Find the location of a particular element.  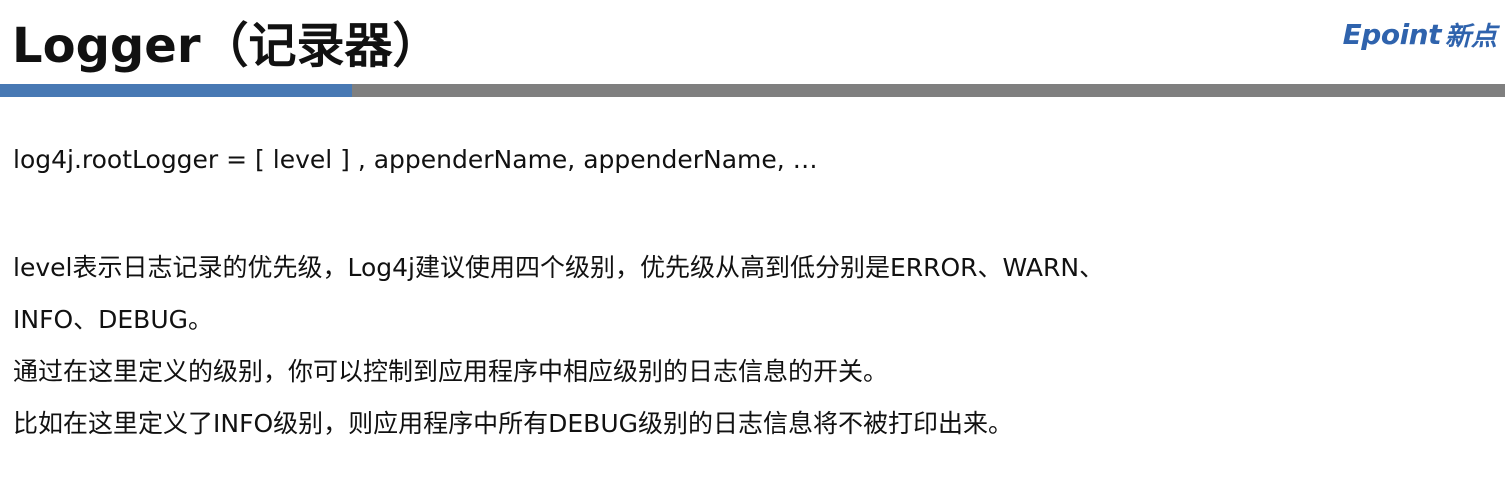

paragraph-line: 通过在这里定义的级别，你可以控制到应用程序中相应级别的日志信息的开关。 is located at coordinates (451, 371).